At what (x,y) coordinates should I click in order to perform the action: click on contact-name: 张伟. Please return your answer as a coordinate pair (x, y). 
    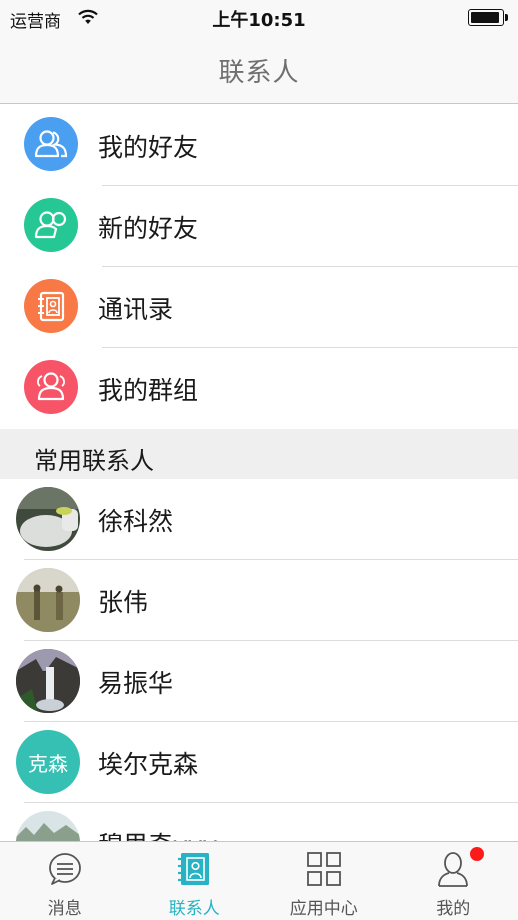
    Looking at the image, I should click on (123, 602).